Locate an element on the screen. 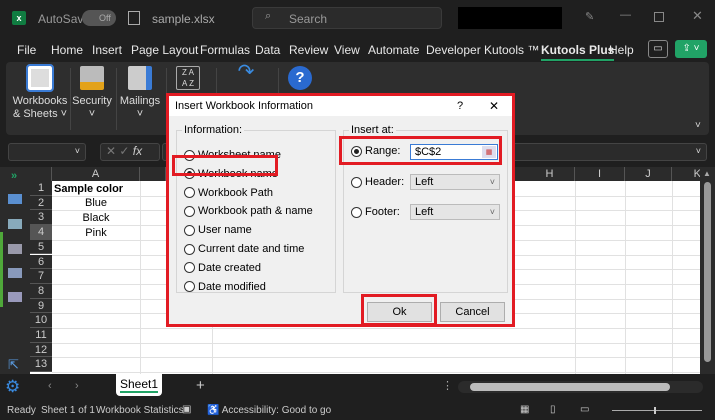  dialog-close-button: ✕ is located at coordinates (494, 106).